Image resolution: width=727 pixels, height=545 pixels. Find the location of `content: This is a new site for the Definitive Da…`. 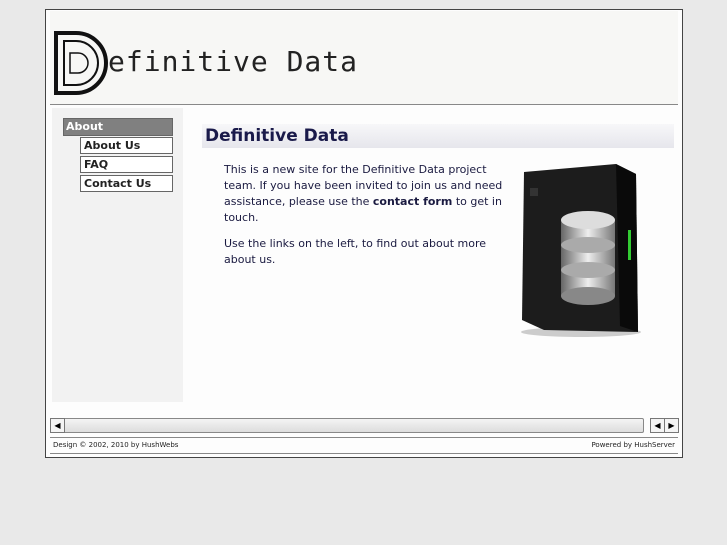

content: This is a new site for the Definitive Da… is located at coordinates (364, 220).